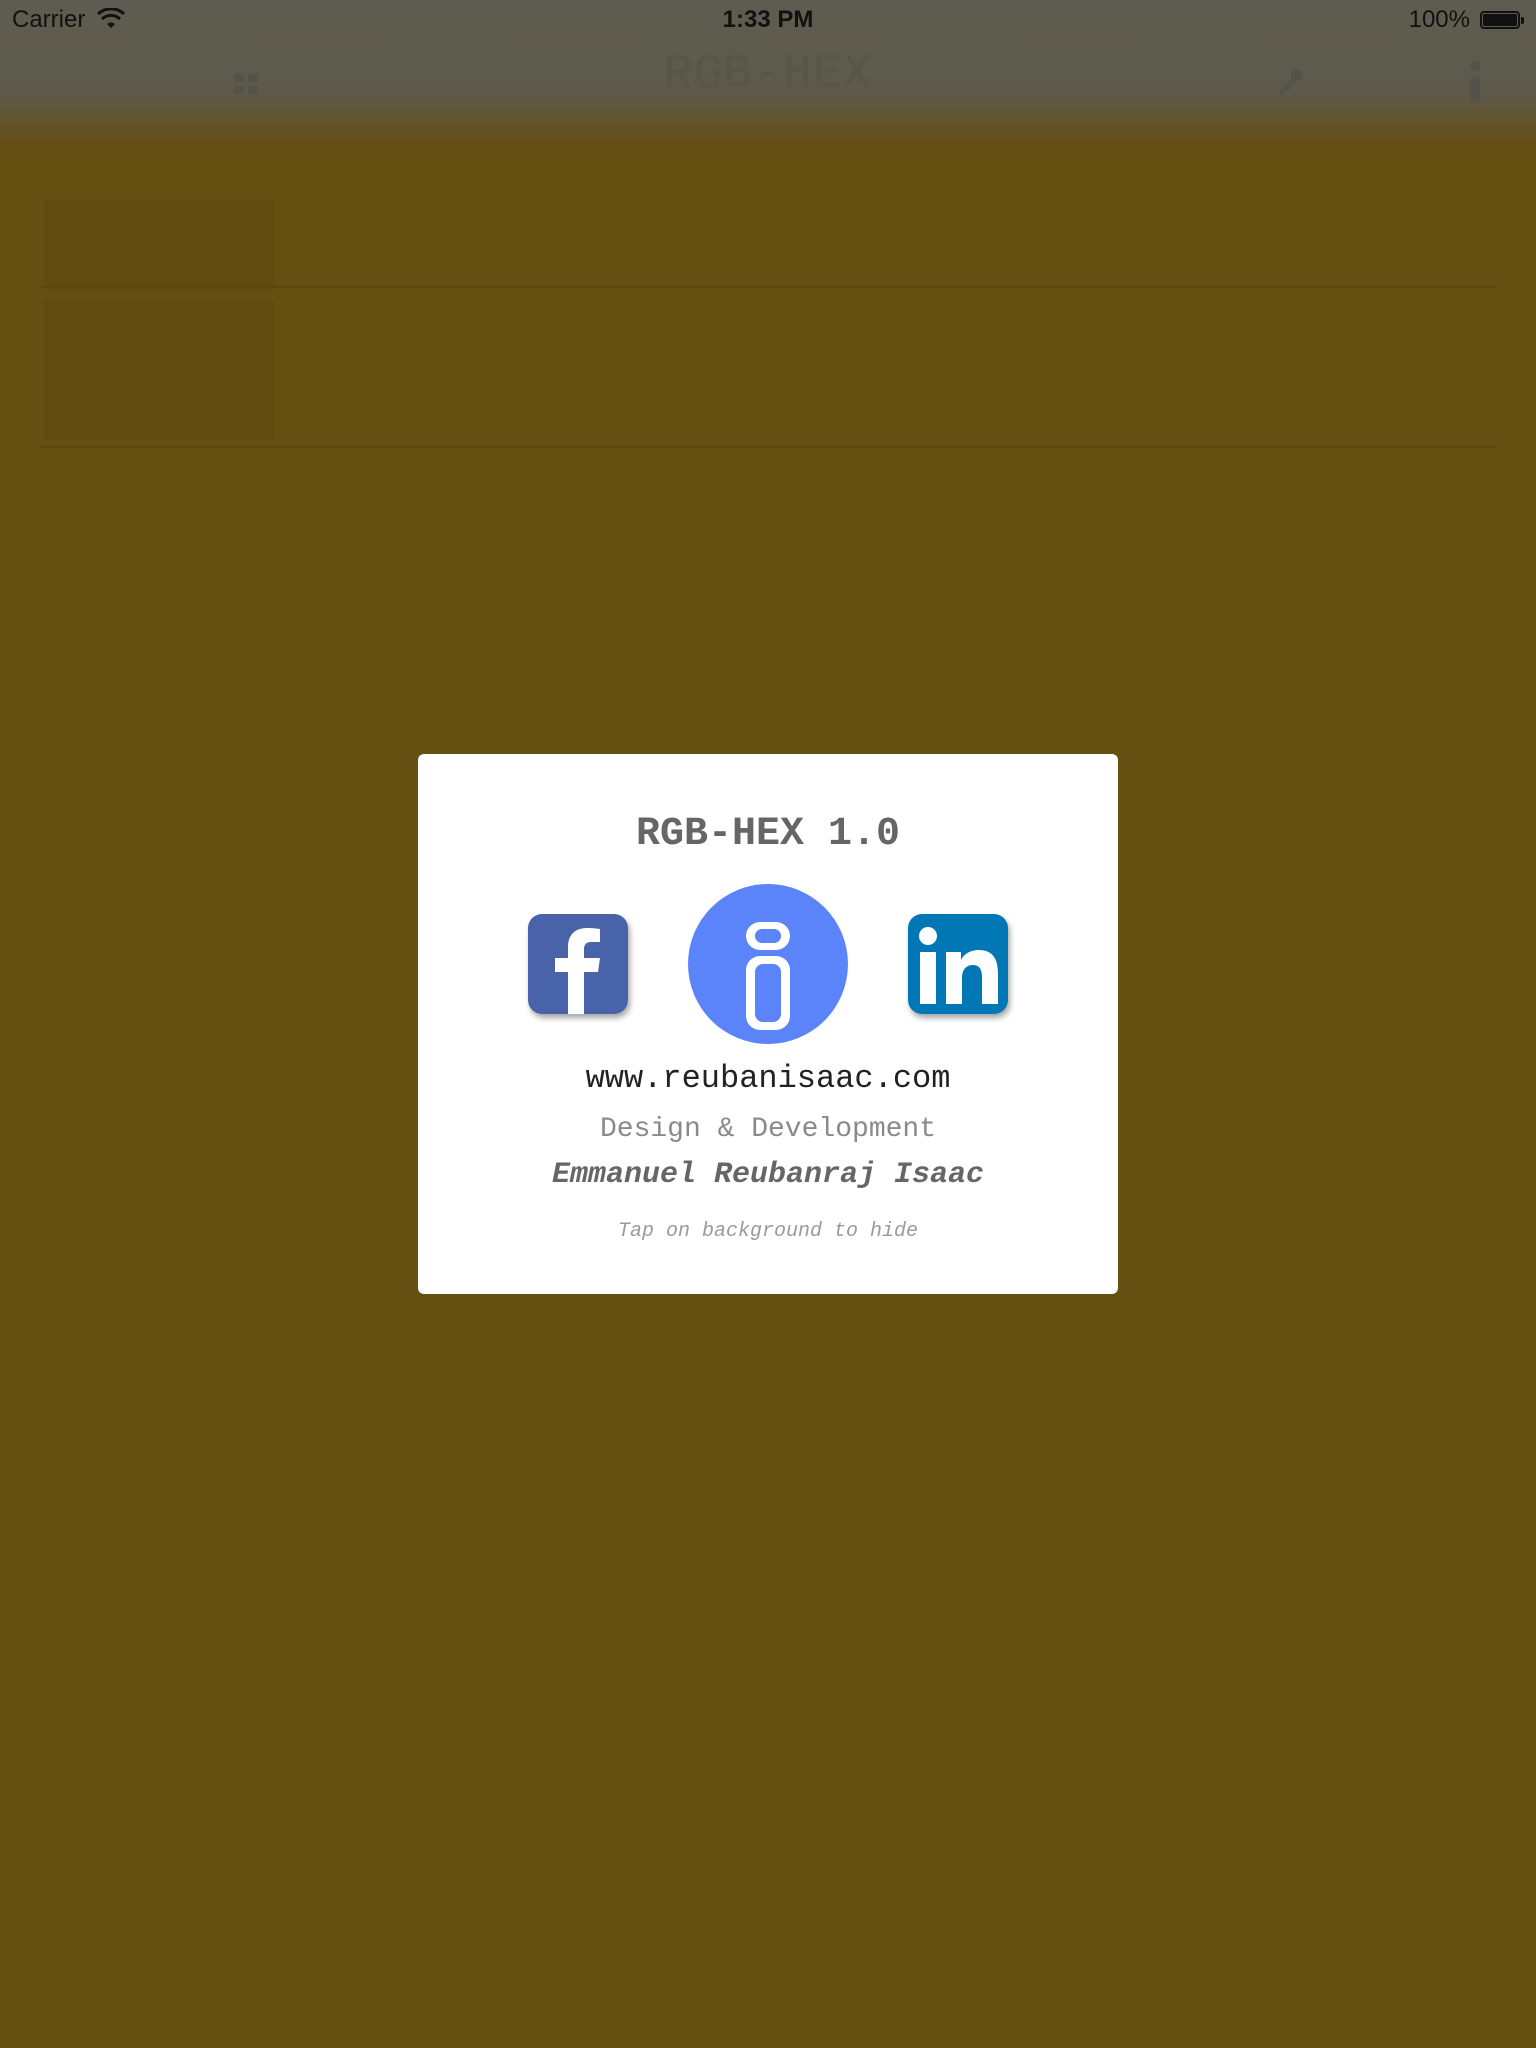  Describe the element at coordinates (159, 245) in the screenshot. I see `color-preview-swatch` at that location.